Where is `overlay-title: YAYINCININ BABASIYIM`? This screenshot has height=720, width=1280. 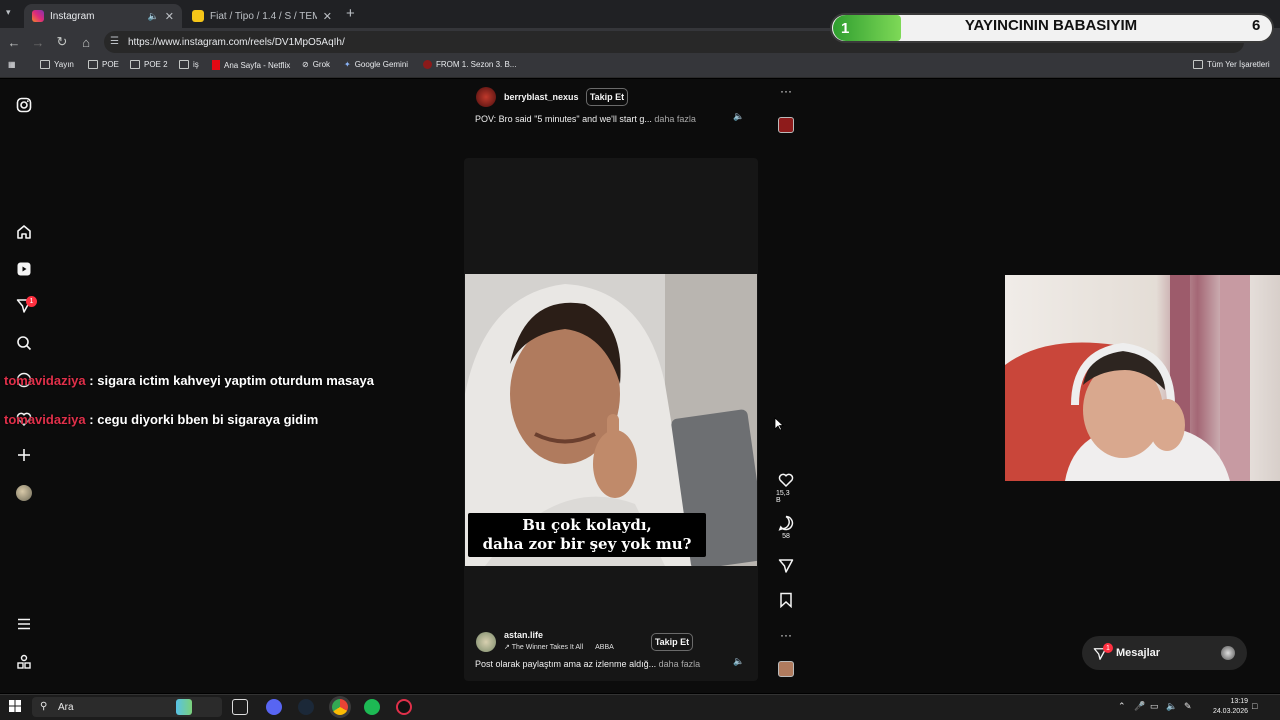
overlay-title: YAYINCININ BABASIYIM is located at coordinates (1051, 25).